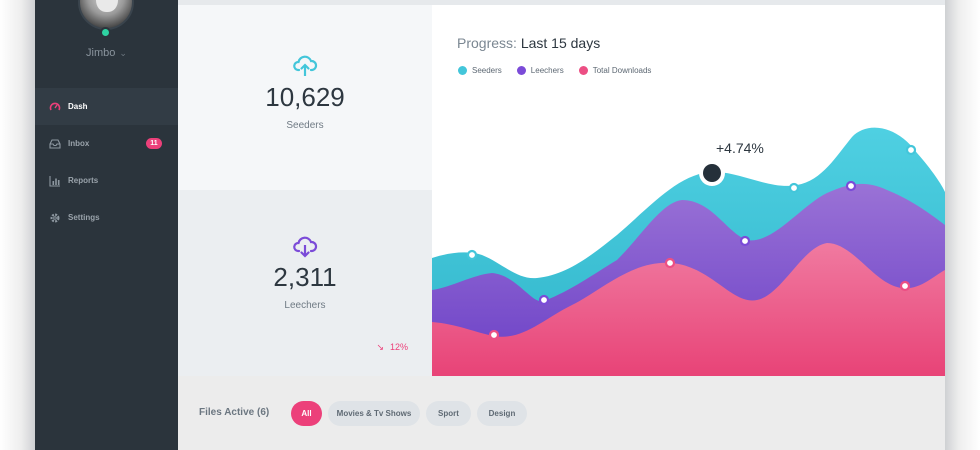  What do you see at coordinates (234, 412) in the screenshot?
I see `files-active-label: Files Active (6)` at bounding box center [234, 412].